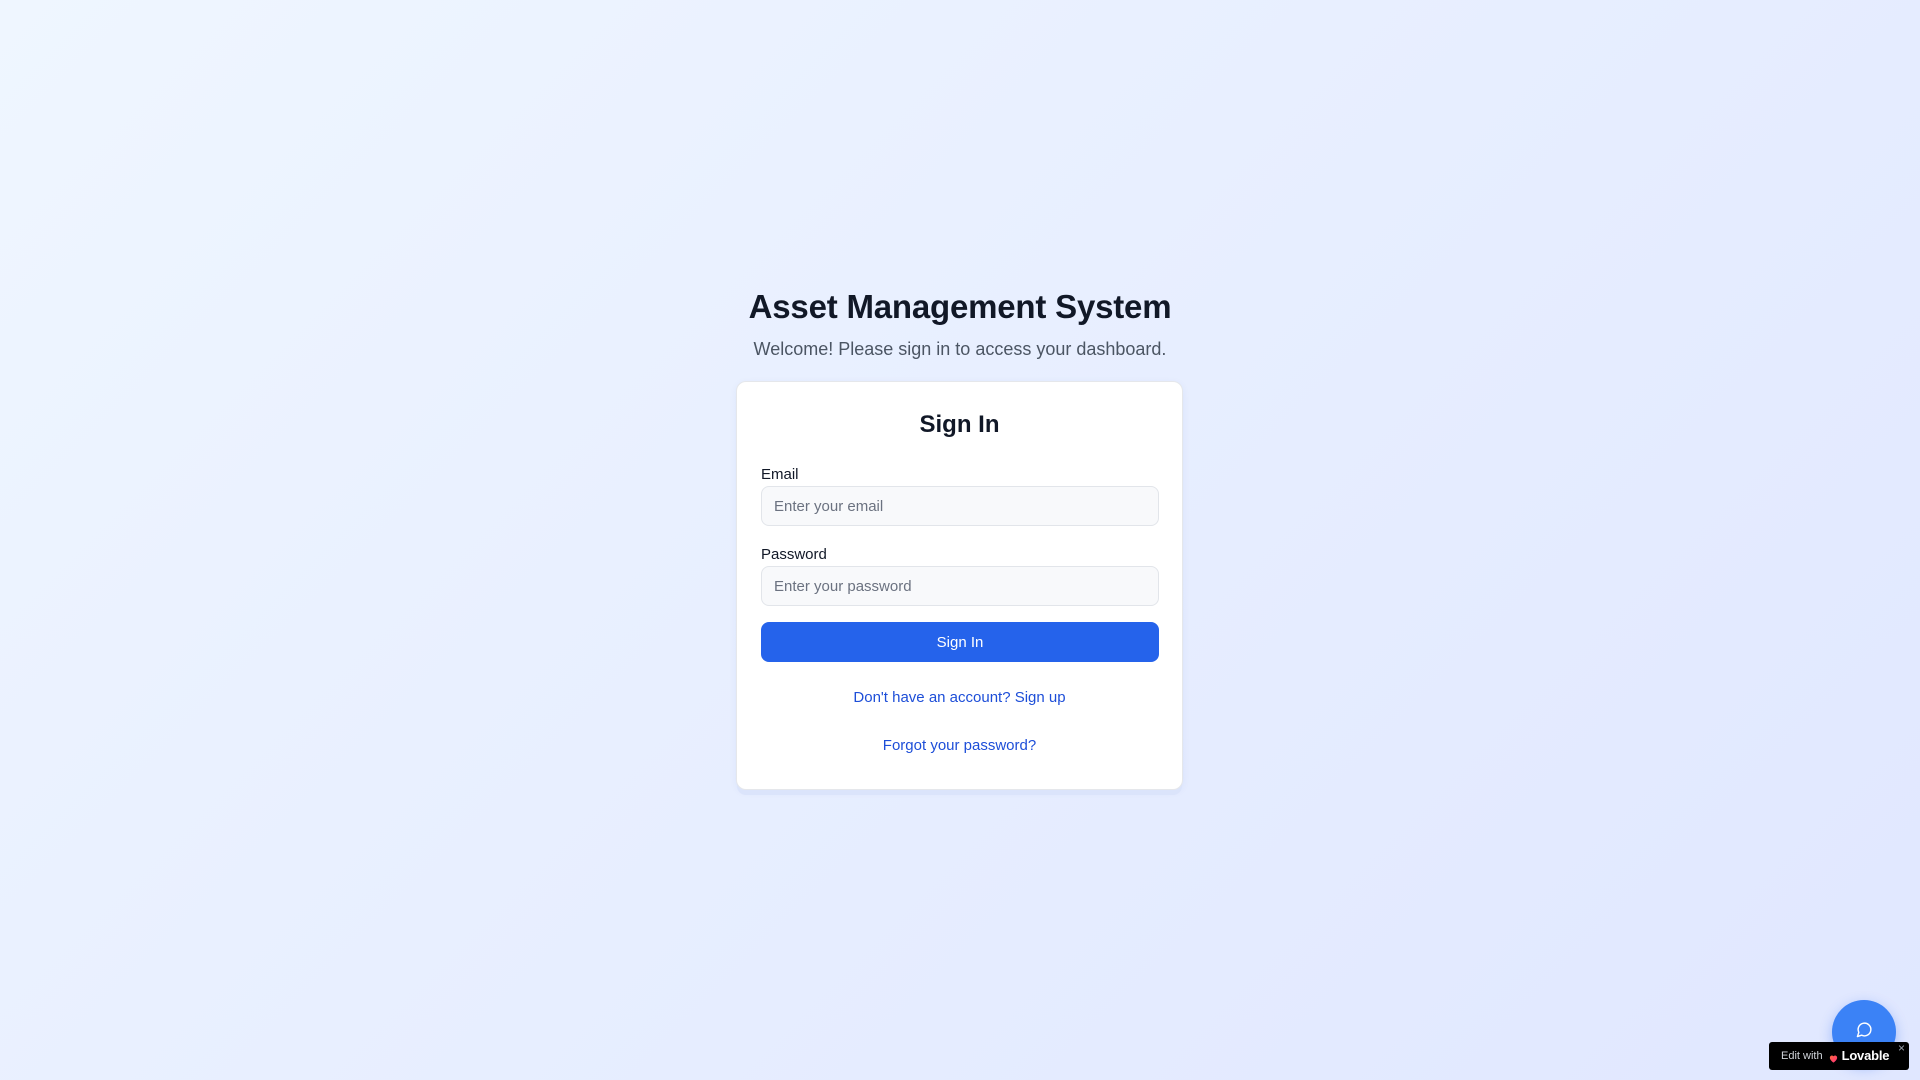  Describe the element at coordinates (1833, 1057) in the screenshot. I see `lovable-heart-icon` at that location.